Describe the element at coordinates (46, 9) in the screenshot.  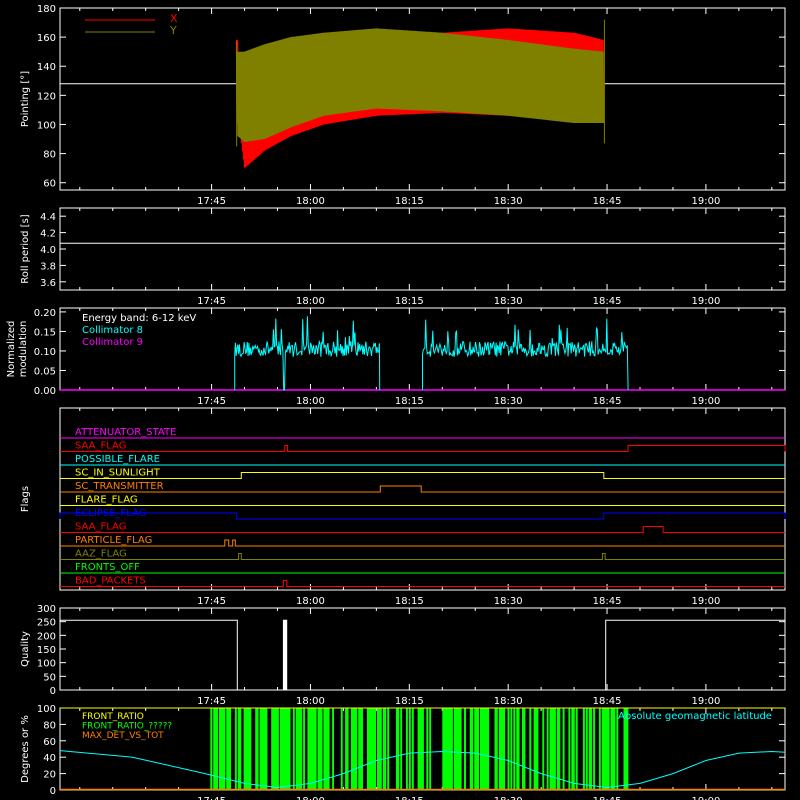
I see `pointing-y-tick-label: 180` at that location.